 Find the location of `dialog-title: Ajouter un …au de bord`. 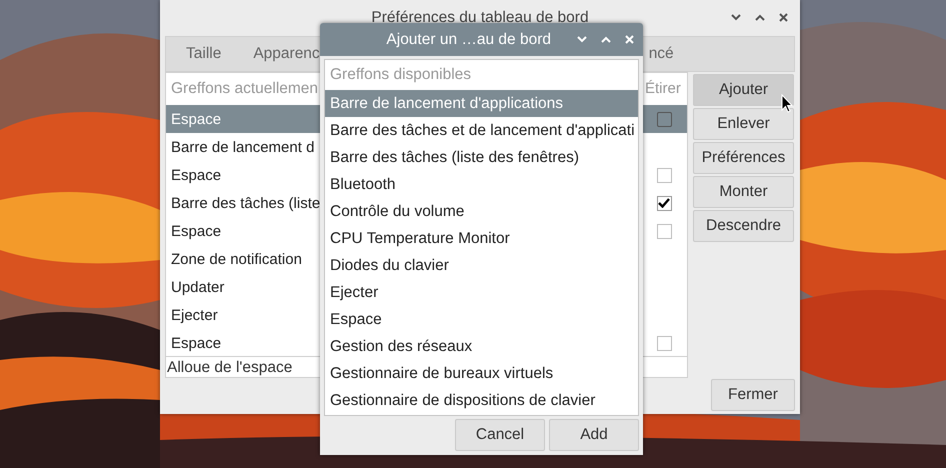

dialog-title: Ajouter un …au de bord is located at coordinates (468, 39).